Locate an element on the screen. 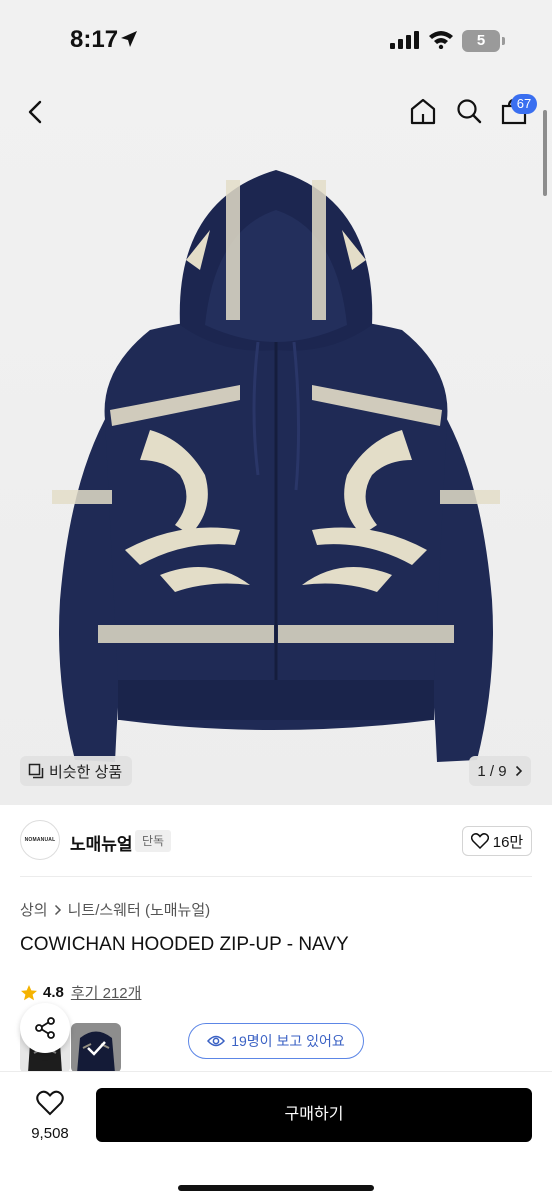 This screenshot has height=1200, width=552. location-arrow-icon is located at coordinates (129, 39).